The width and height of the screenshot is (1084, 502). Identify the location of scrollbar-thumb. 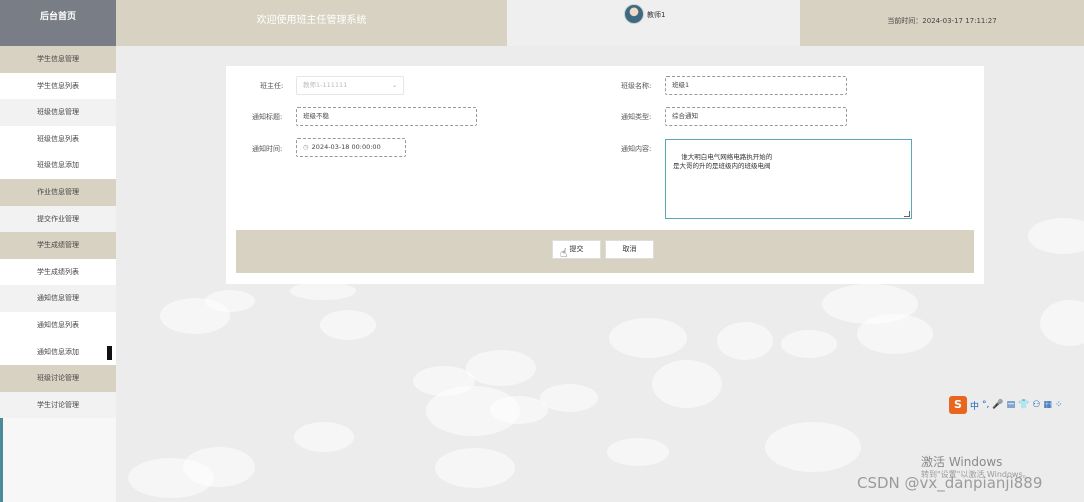
(109, 352).